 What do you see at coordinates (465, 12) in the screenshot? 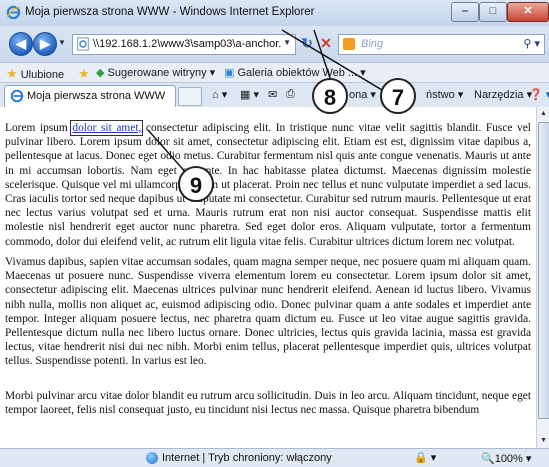
I see `minimize-button: ‒` at bounding box center [465, 12].